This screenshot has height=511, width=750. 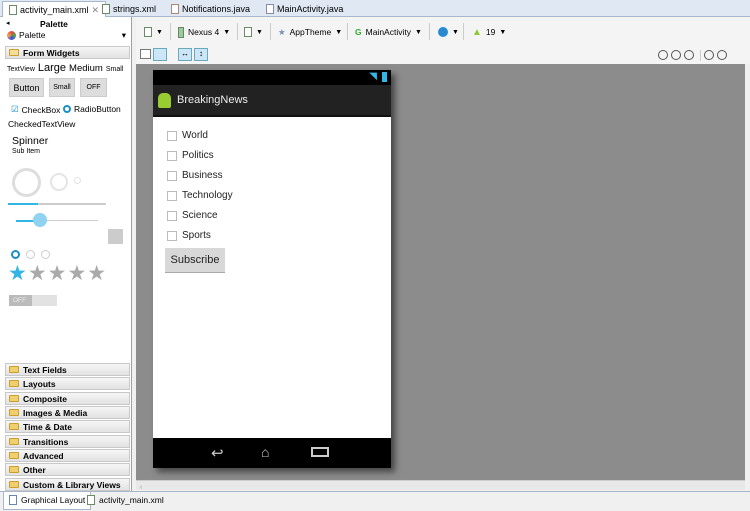 I want to click on category-label: Text Fields, so click(x=45, y=370).